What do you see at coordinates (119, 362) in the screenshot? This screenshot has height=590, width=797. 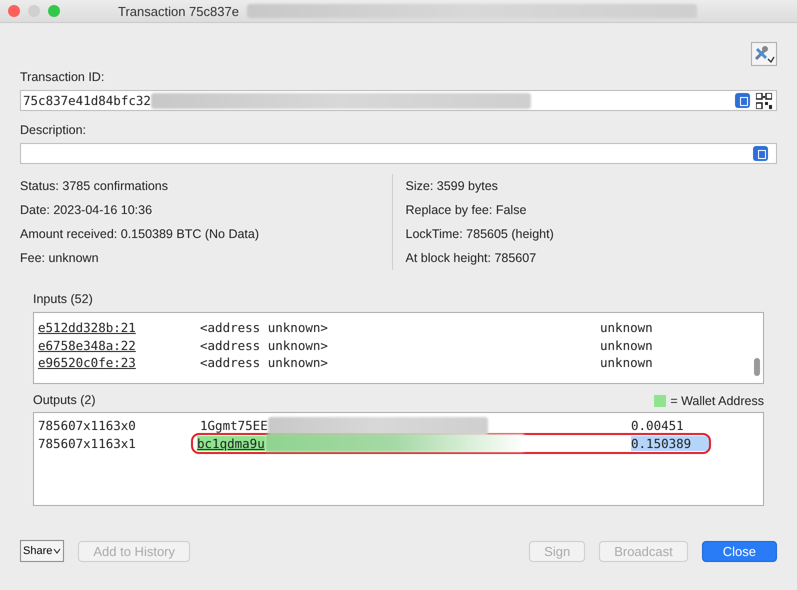 I see `outpoint-link: e96520c0fe:23` at bounding box center [119, 362].